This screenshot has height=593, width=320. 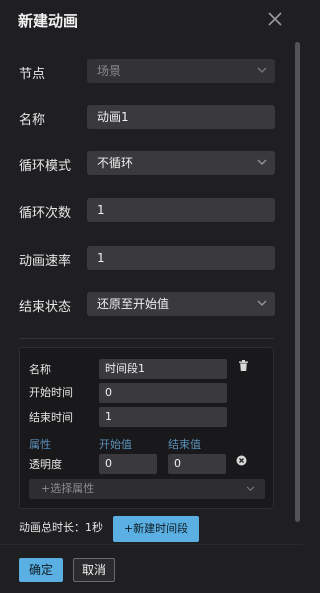 I want to click on segment-start-label: 开始时间, so click(x=51, y=392).